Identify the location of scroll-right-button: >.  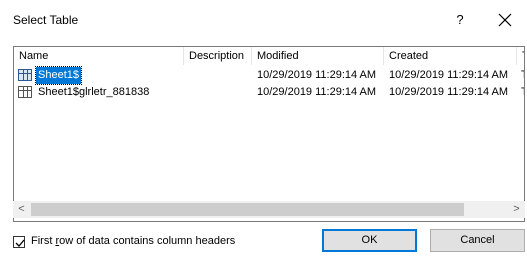
(516, 209).